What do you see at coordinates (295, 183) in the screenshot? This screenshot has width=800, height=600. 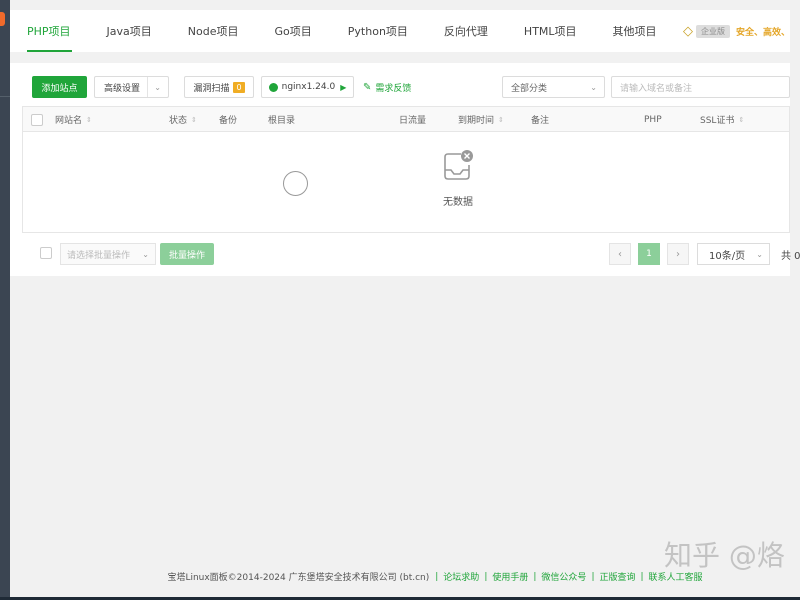 I see `loading-spinner` at bounding box center [295, 183].